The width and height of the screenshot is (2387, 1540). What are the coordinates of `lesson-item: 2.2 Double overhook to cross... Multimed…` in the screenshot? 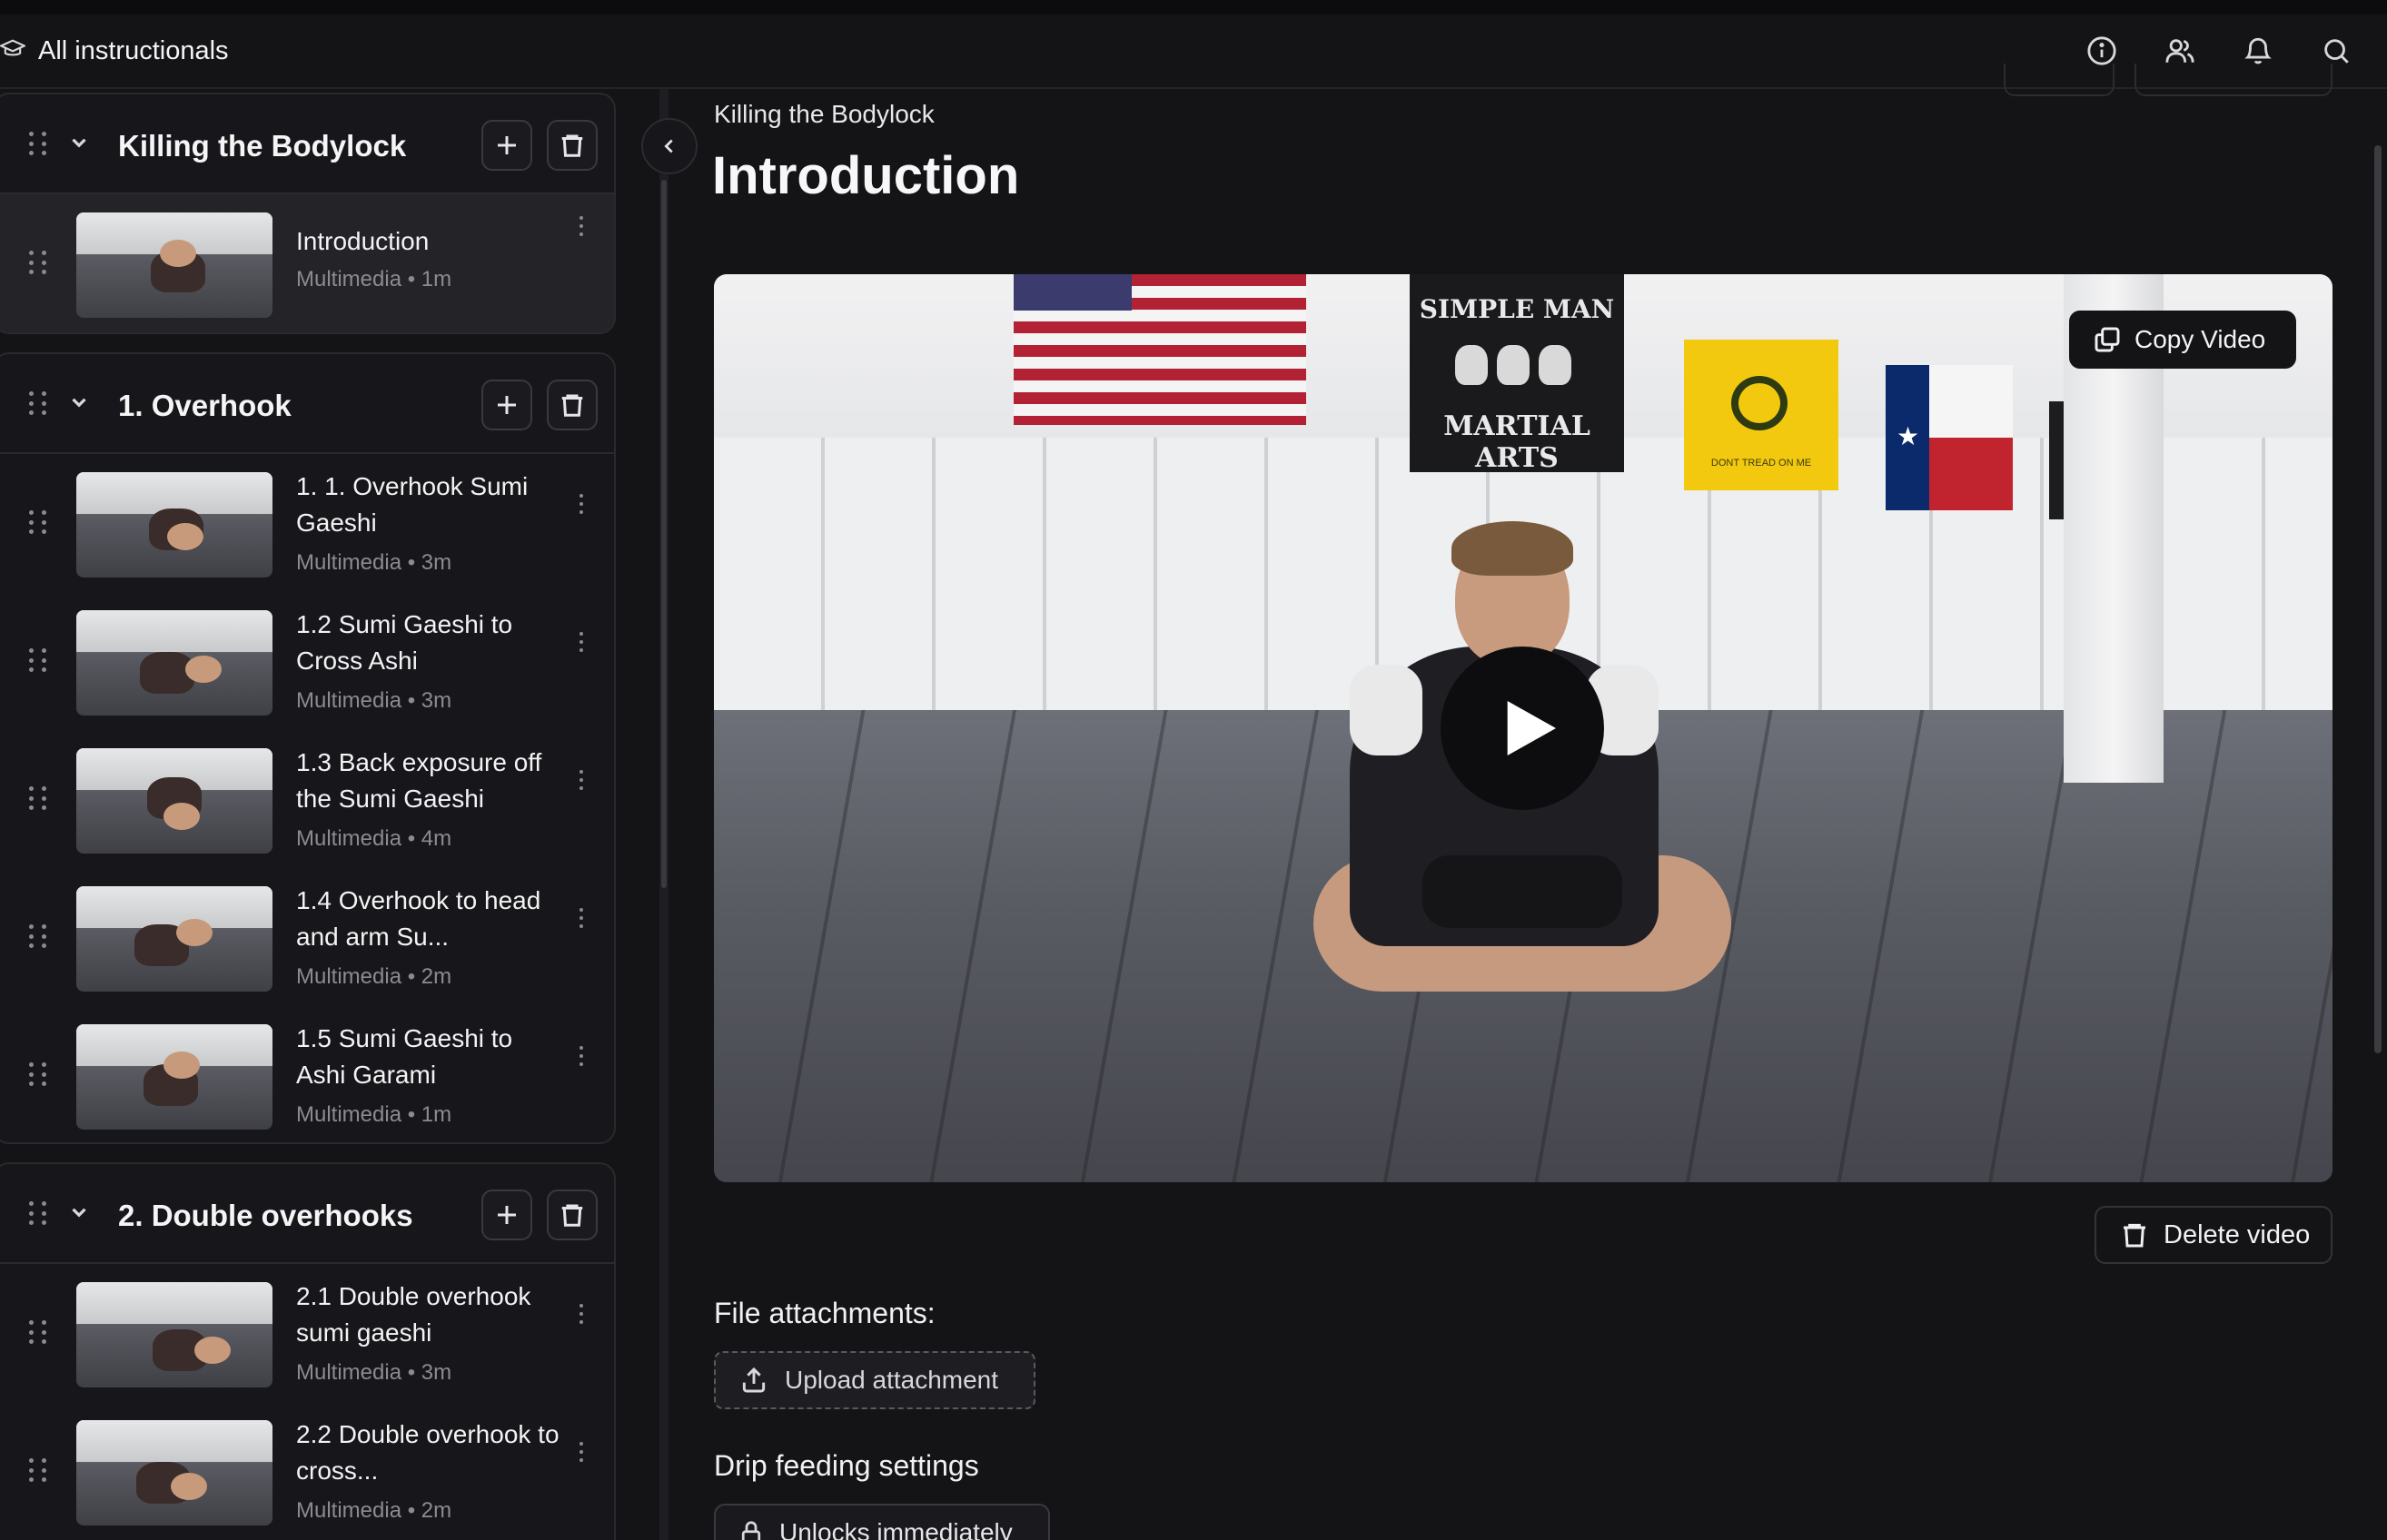 It's located at (307, 1471).